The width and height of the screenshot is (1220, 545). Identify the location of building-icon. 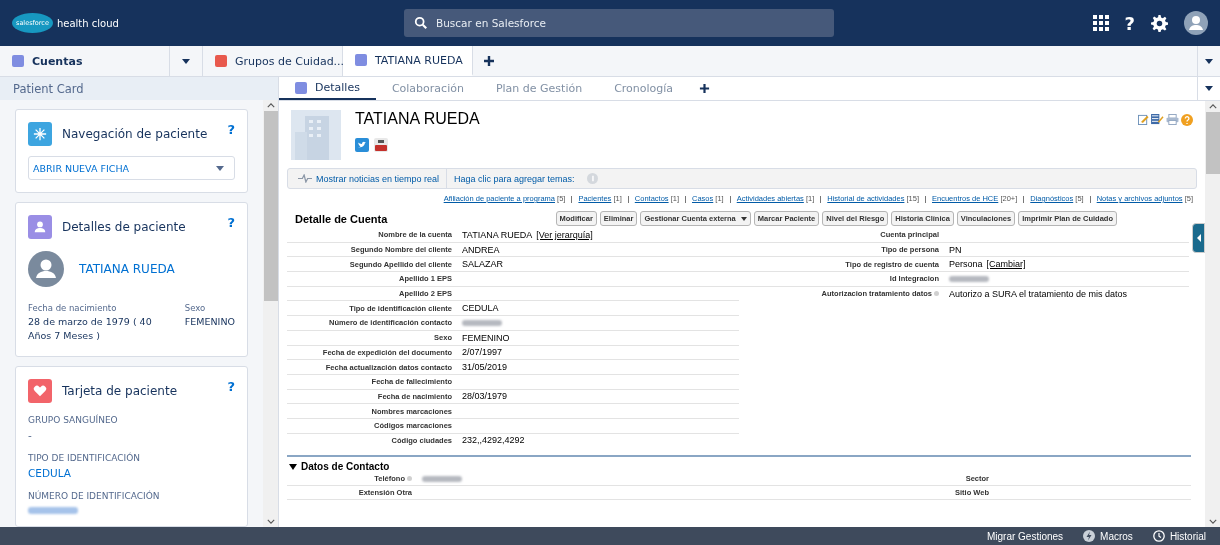
(316, 135).